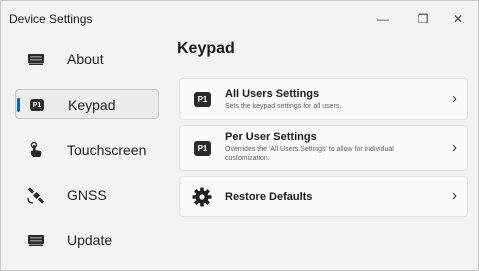 Image resolution: width=479 pixels, height=271 pixels. I want to click on selection-indicator, so click(18, 105).